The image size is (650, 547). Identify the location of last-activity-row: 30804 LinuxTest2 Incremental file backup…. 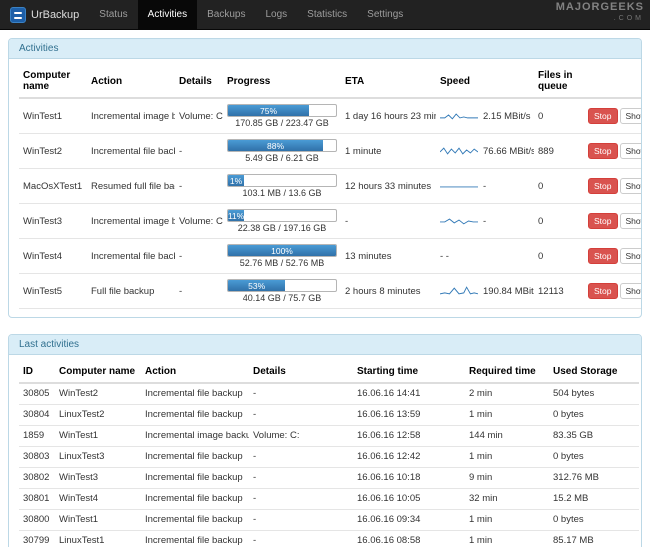
(329, 415).